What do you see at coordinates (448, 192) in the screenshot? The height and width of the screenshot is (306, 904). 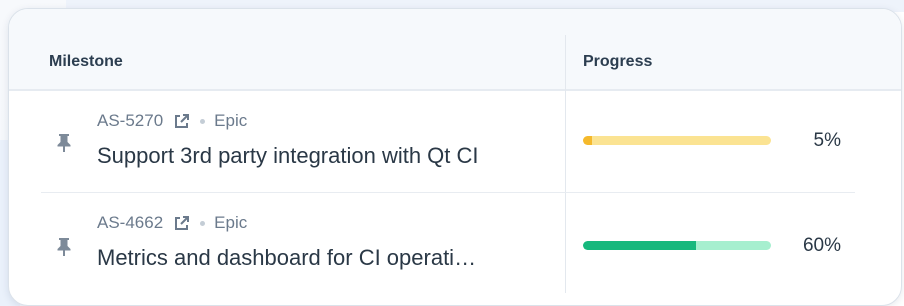 I see `row-divider` at bounding box center [448, 192].